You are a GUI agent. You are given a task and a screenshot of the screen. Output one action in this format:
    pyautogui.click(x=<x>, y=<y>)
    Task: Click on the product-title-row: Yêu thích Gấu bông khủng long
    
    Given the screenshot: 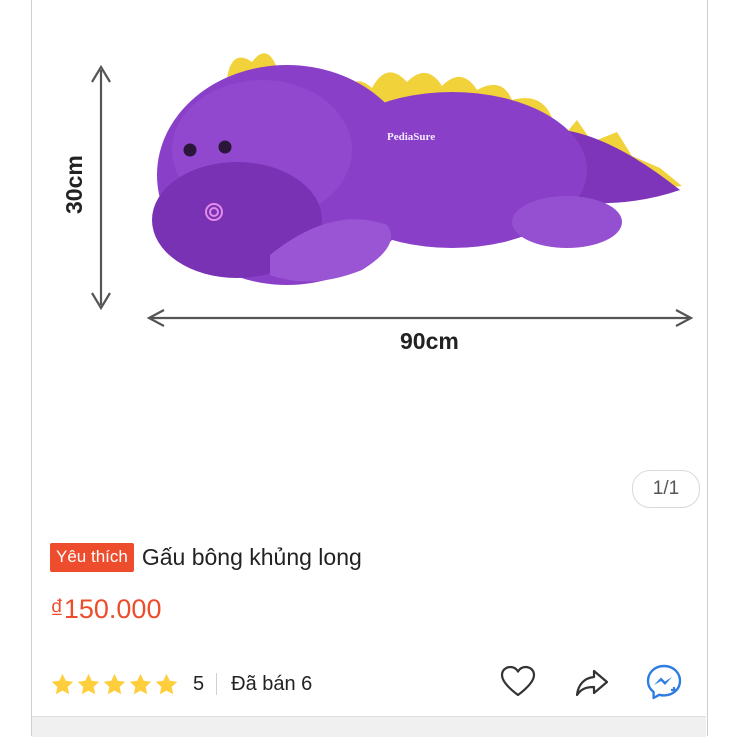 What is the action you would take?
    pyautogui.click(x=206, y=557)
    